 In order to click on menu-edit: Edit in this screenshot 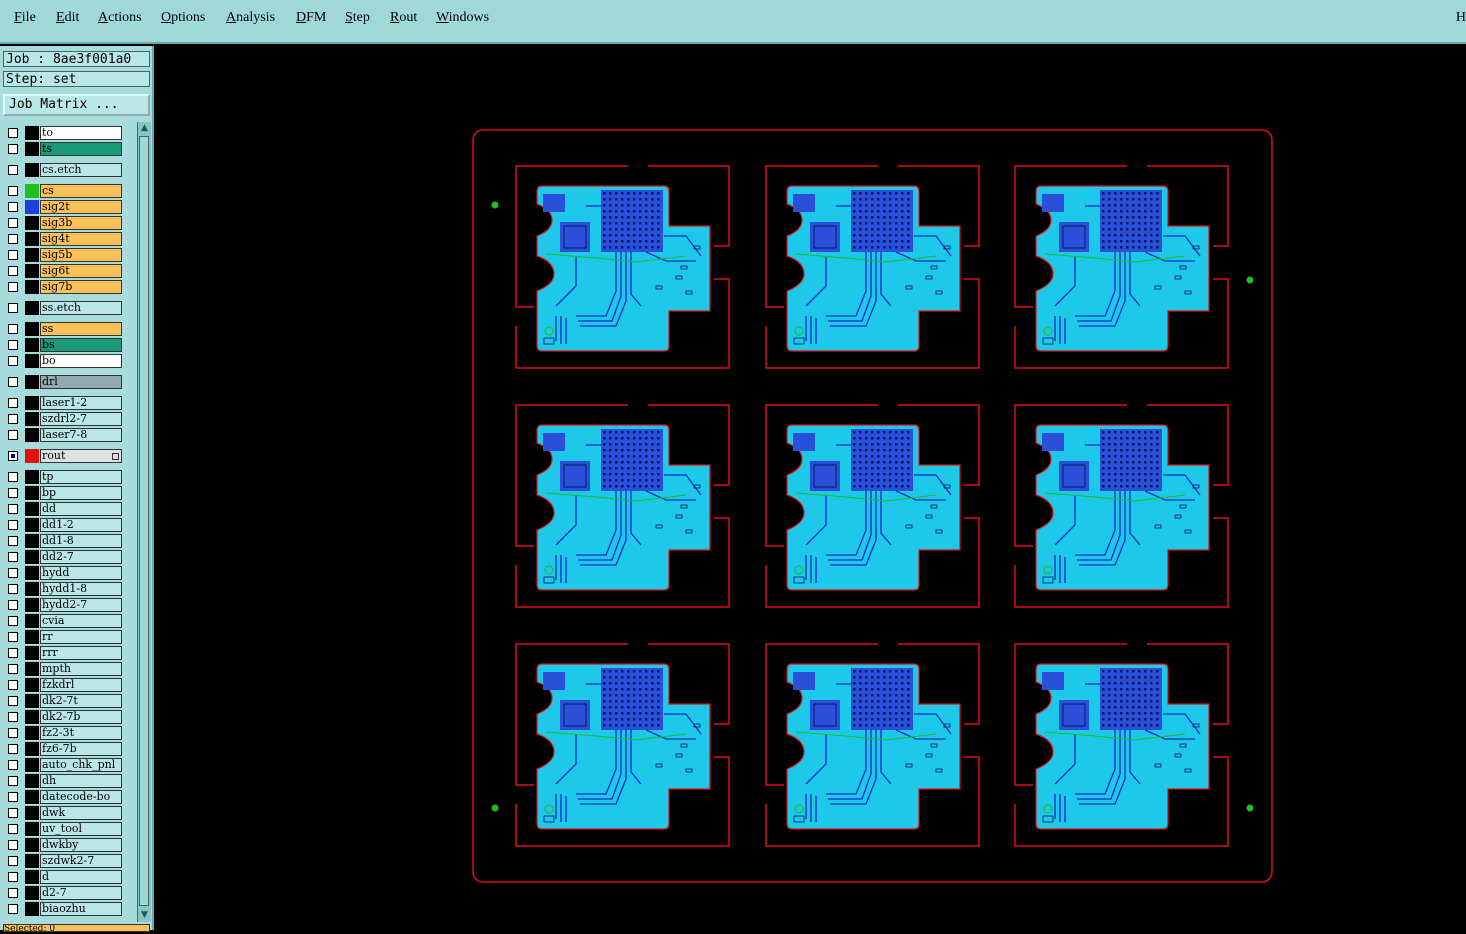, I will do `click(67, 18)`.